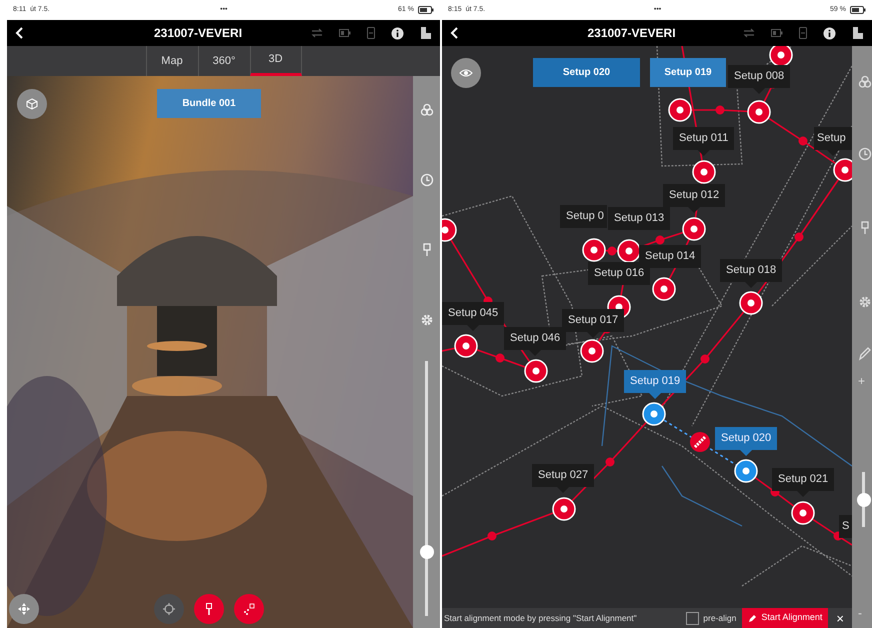 This screenshot has width=872, height=628. What do you see at coordinates (583, 216) in the screenshot?
I see `setup-label: Setup 0` at bounding box center [583, 216].